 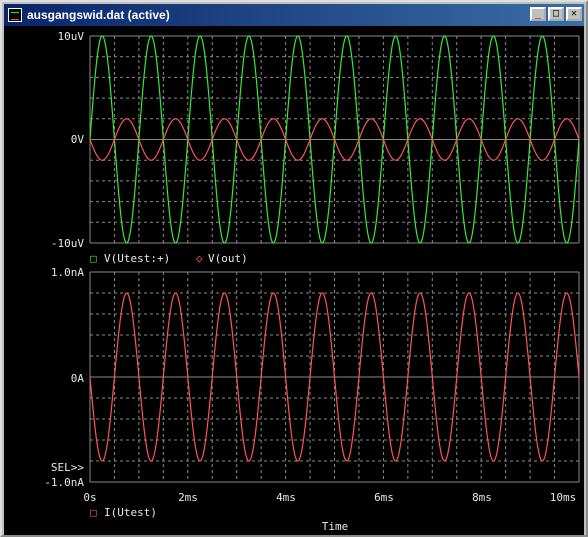 I want to click on top-y-tick-label: 0V, so click(x=78, y=139).